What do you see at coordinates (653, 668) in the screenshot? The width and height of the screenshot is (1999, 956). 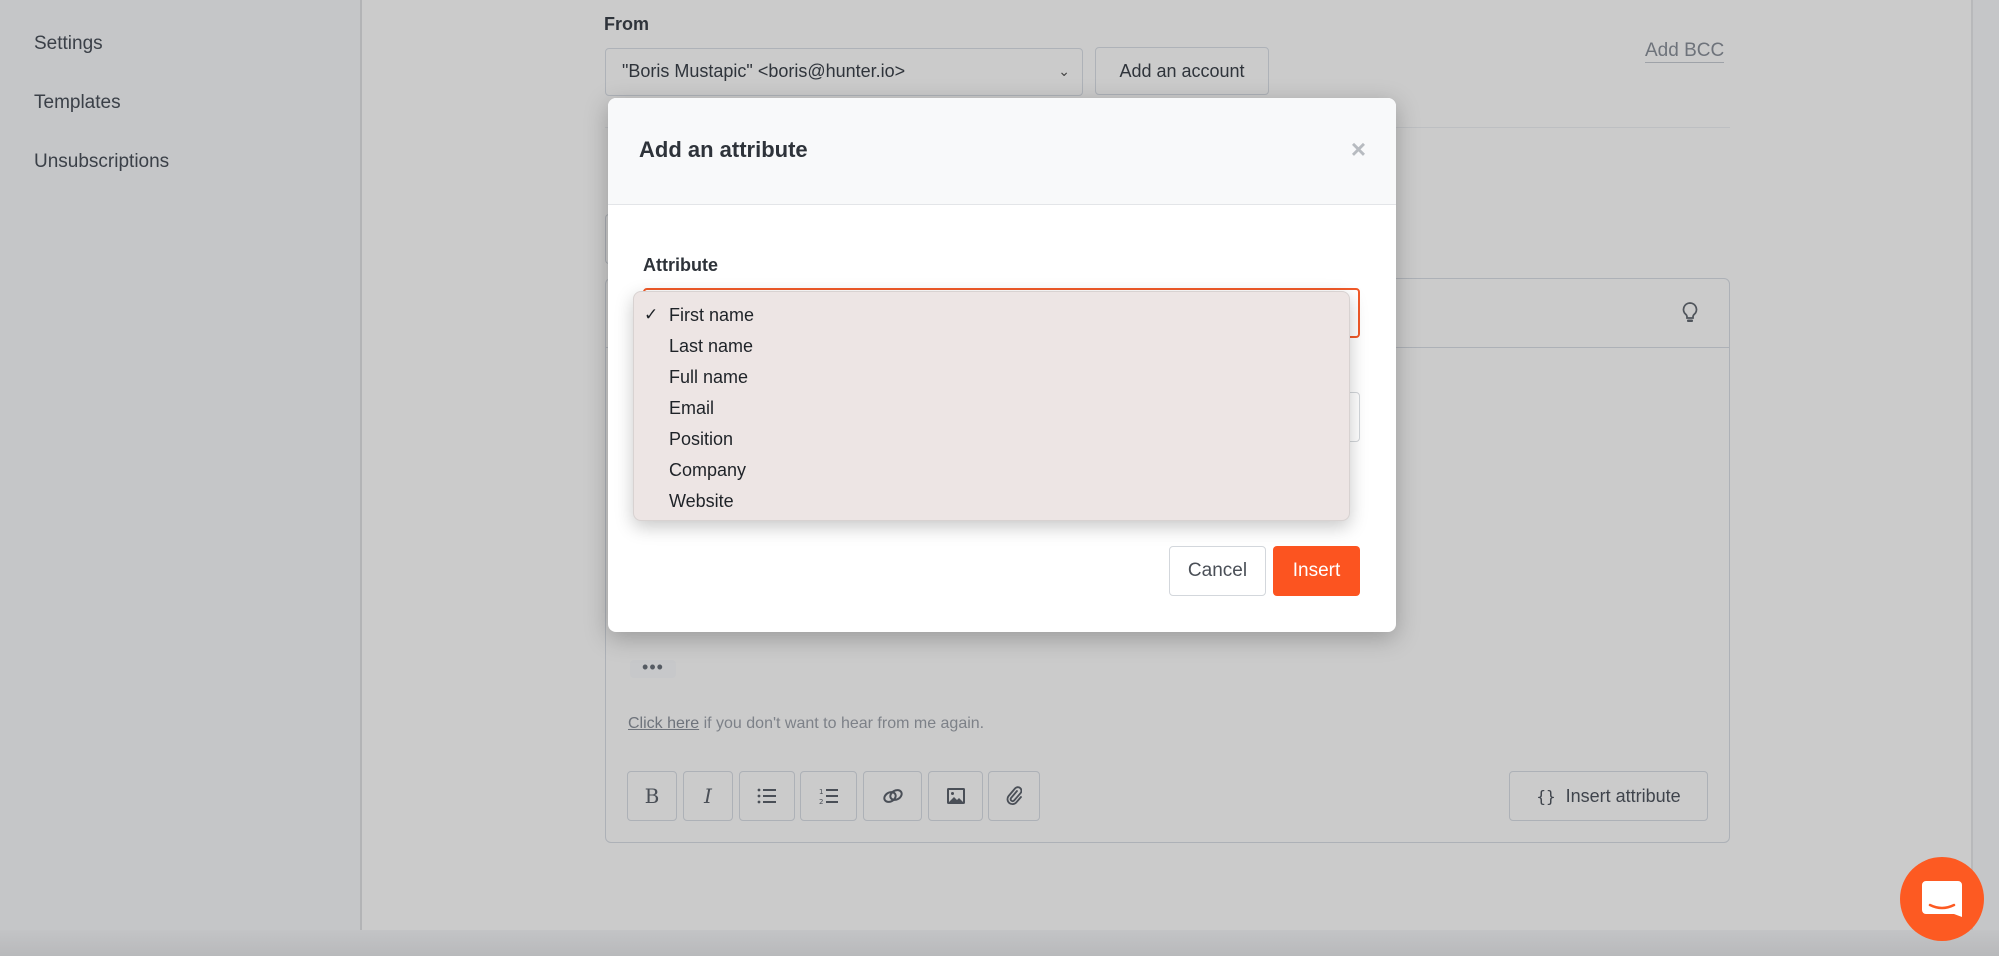 I see `show-more-button: •••` at bounding box center [653, 668].